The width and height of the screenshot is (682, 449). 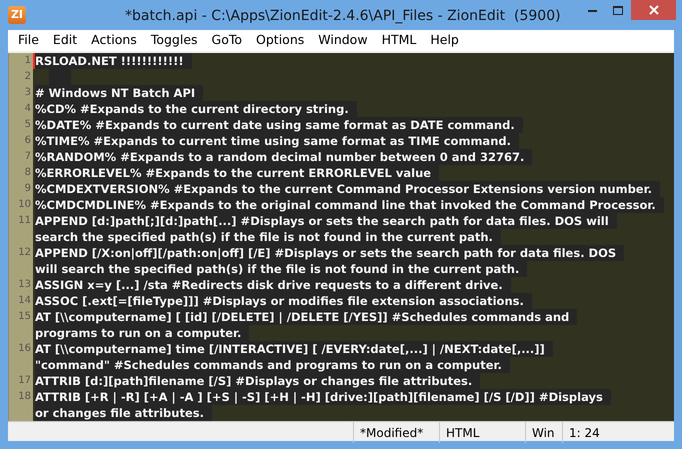 What do you see at coordinates (396, 432) in the screenshot?
I see `status-field: *Modified*` at bounding box center [396, 432].